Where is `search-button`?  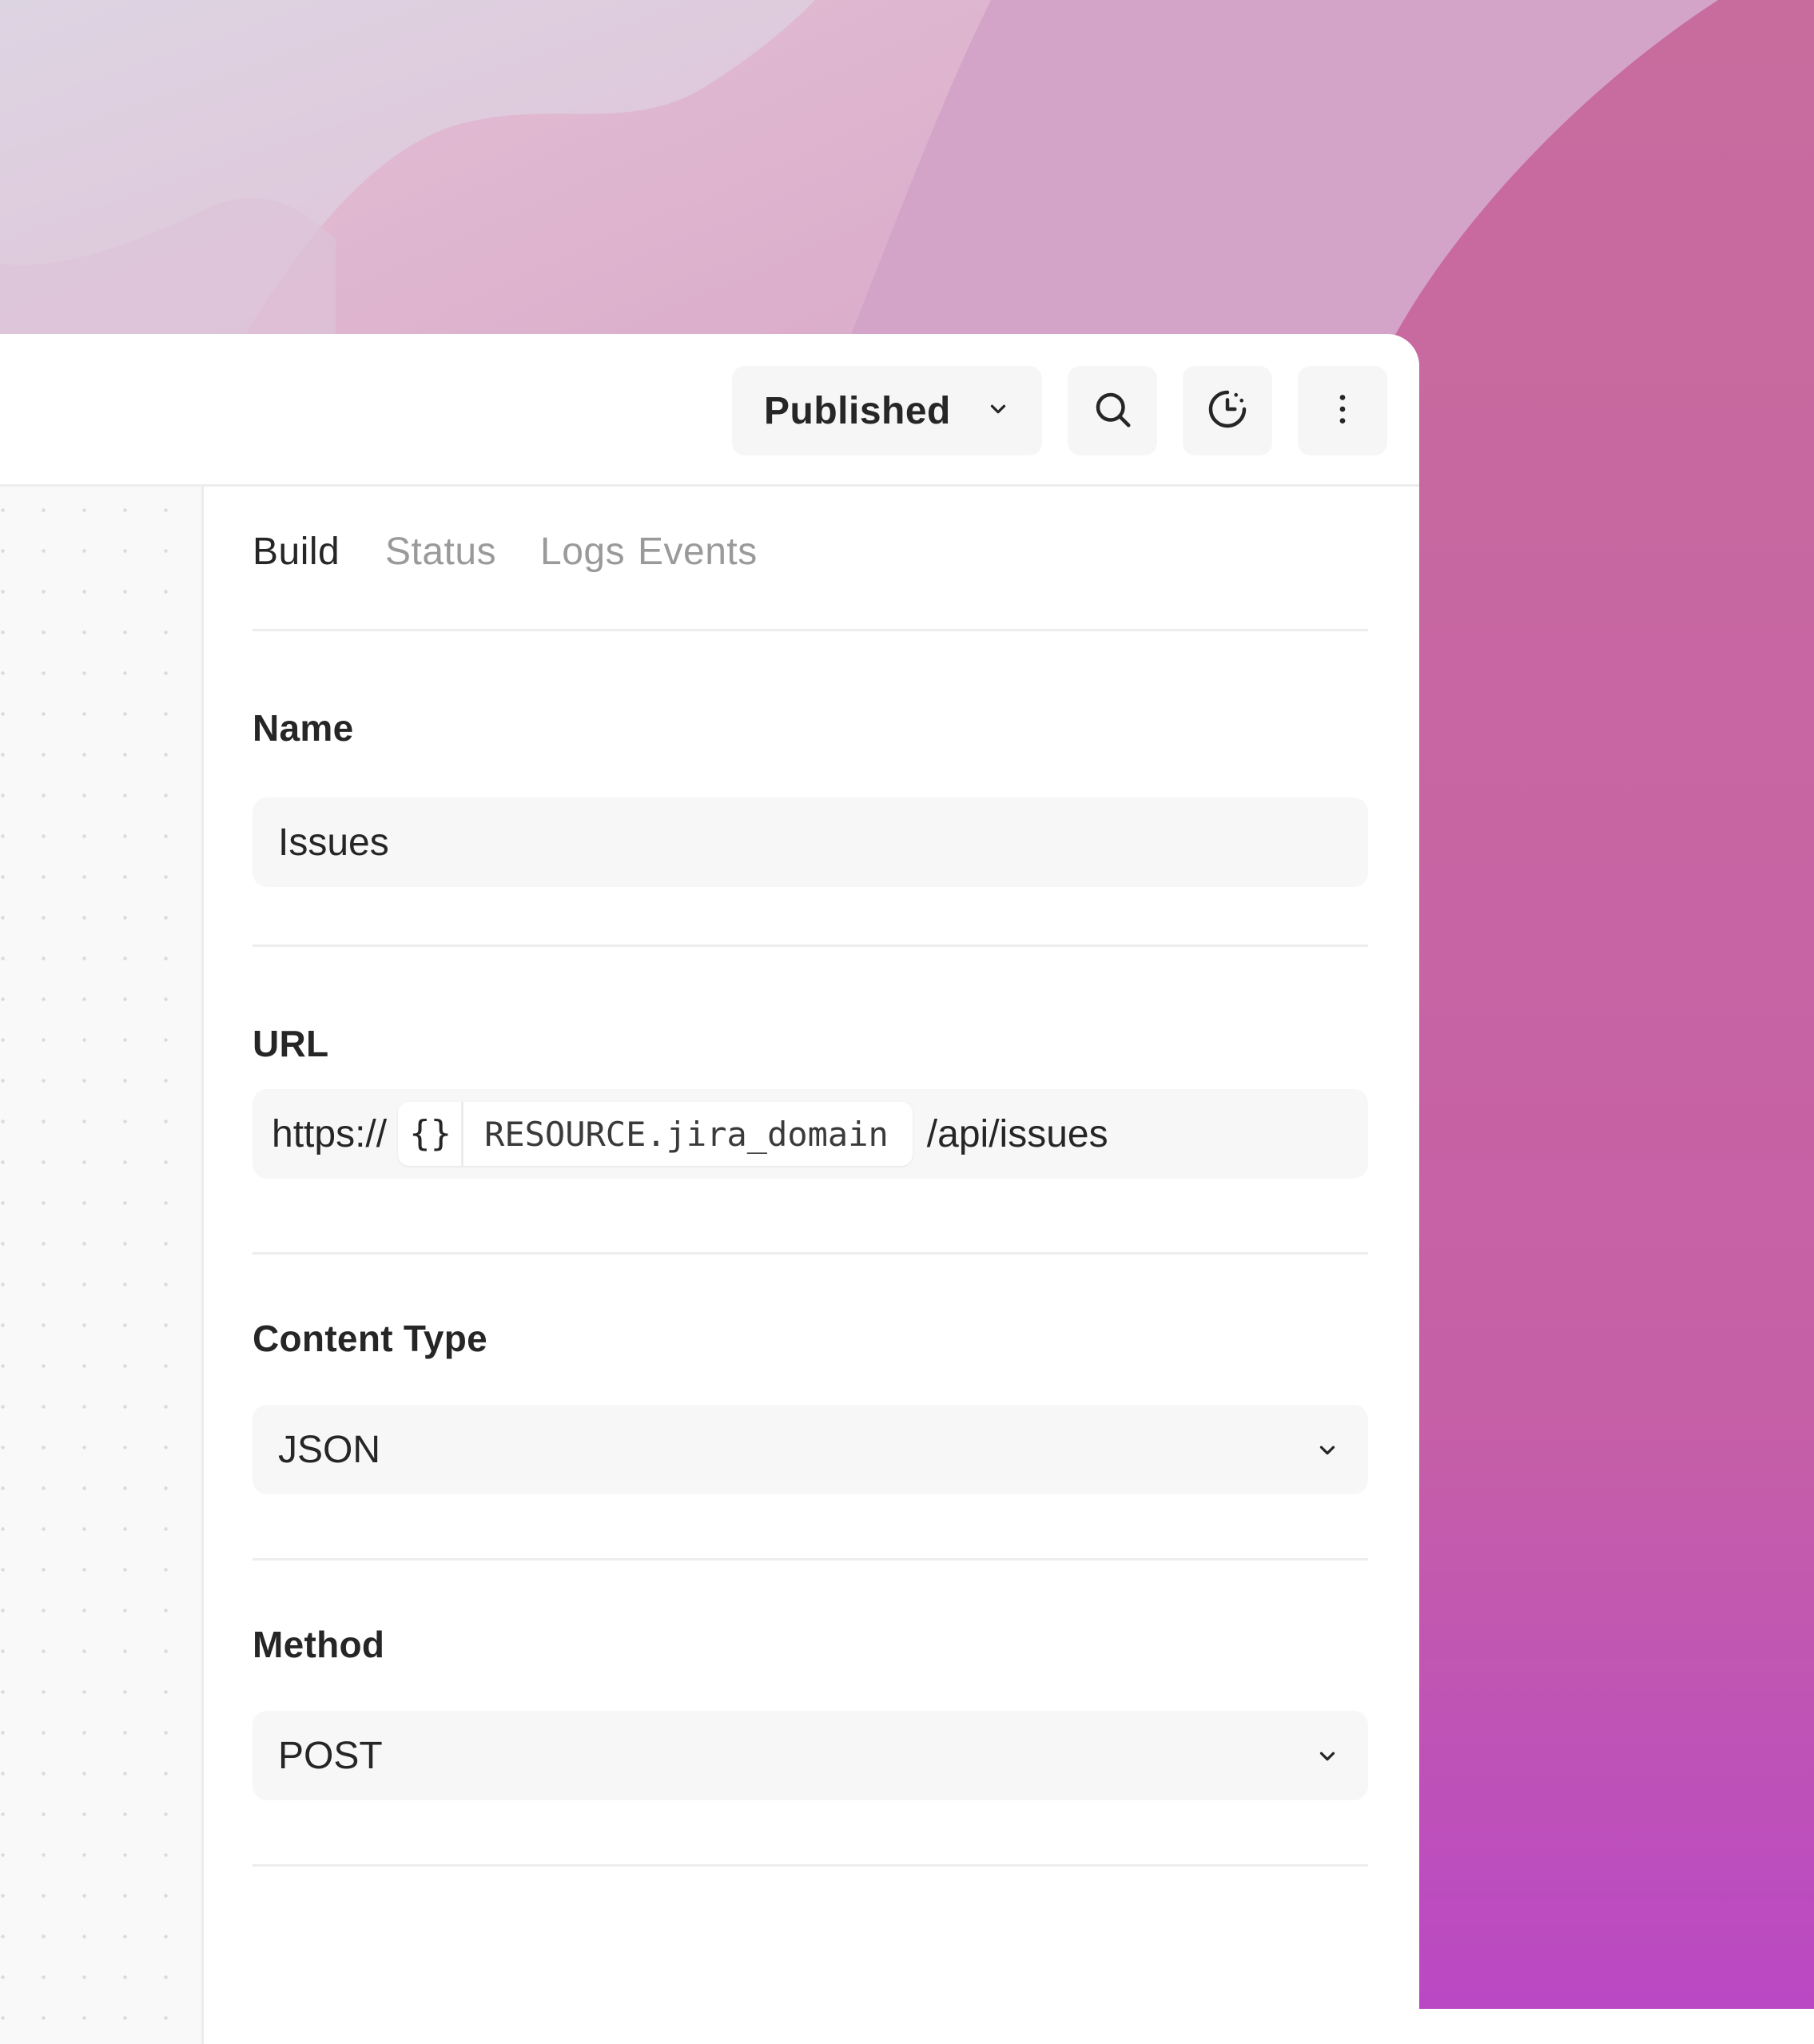
search-button is located at coordinates (1112, 410).